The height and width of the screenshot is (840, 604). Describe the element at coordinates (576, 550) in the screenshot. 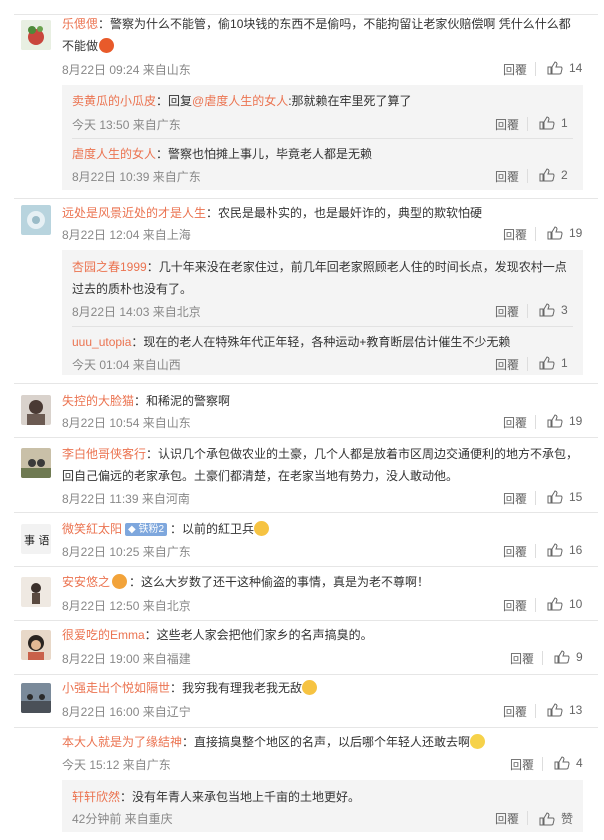

I see `like-count: 16` at that location.